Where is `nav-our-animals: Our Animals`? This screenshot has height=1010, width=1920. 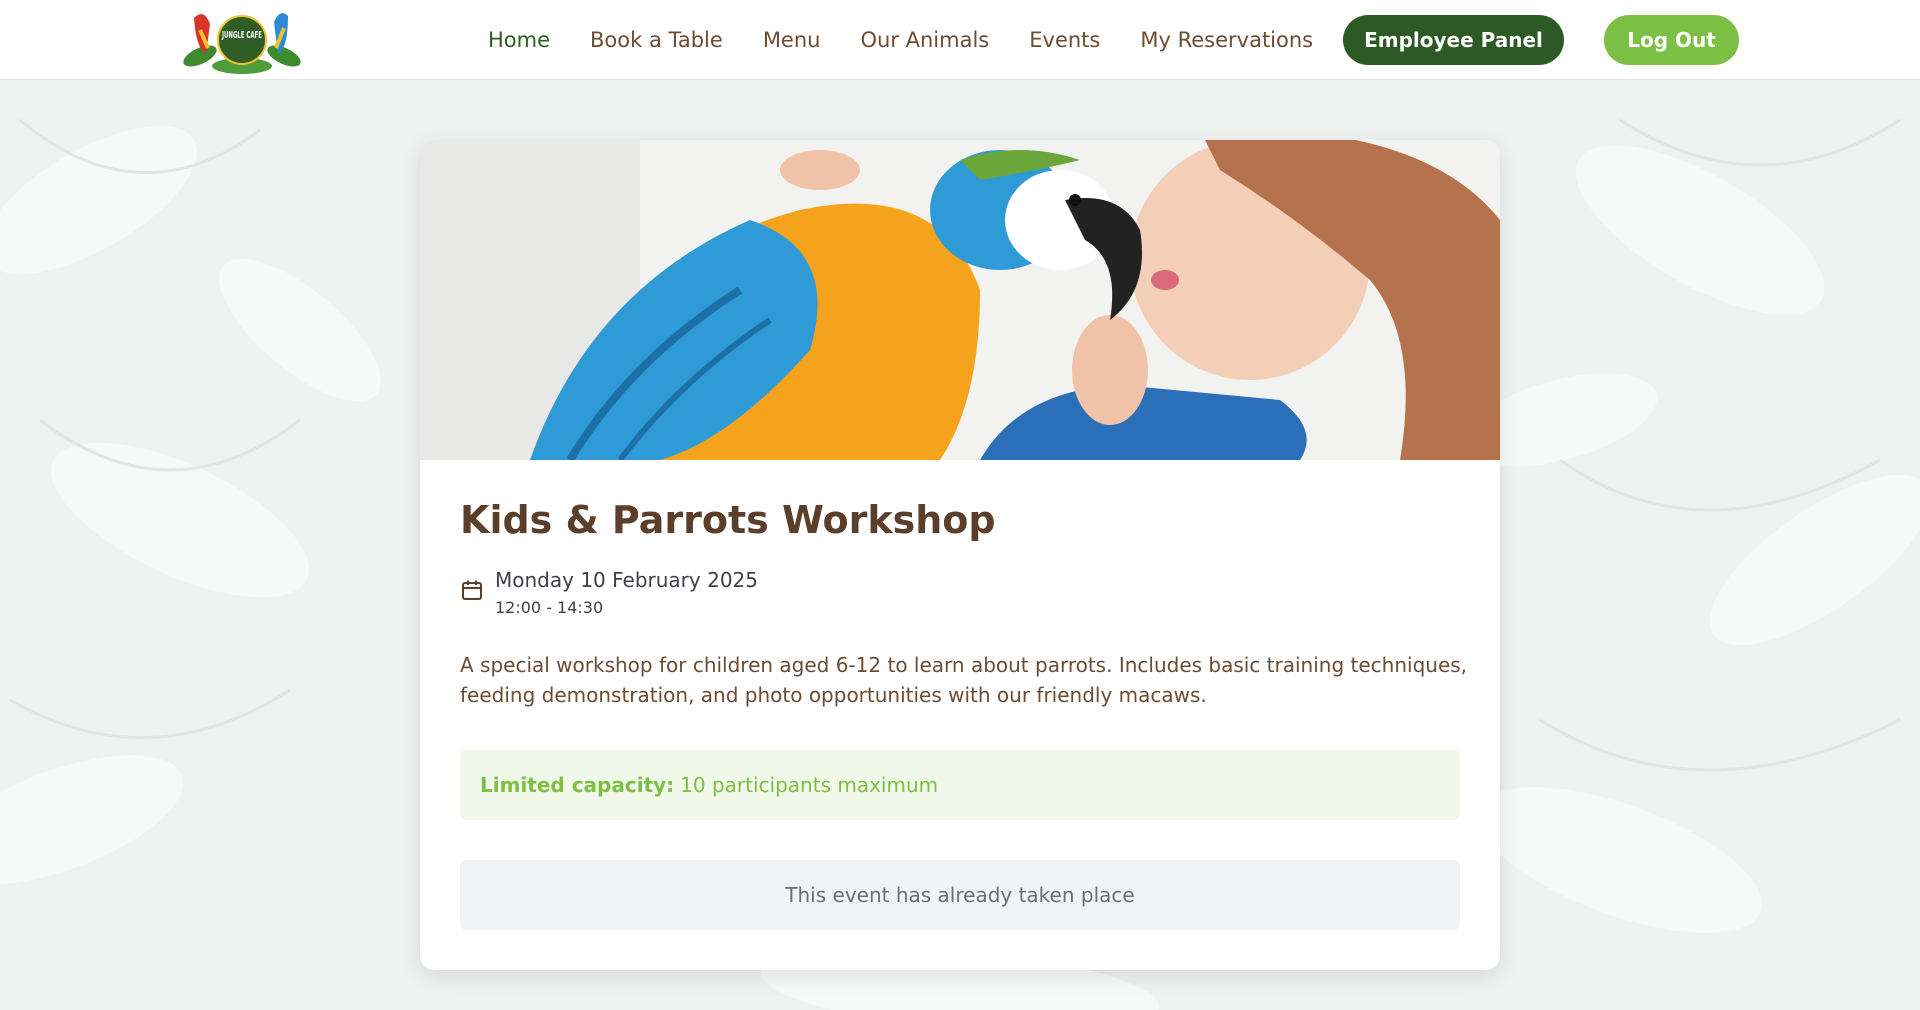 nav-our-animals: Our Animals is located at coordinates (924, 40).